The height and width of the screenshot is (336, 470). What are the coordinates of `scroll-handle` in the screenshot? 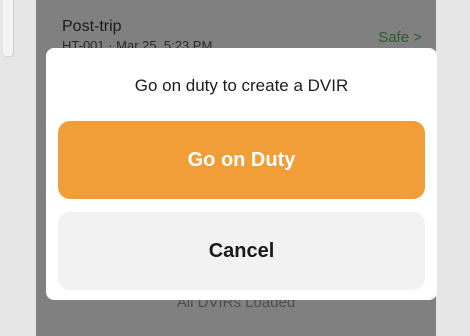 It's located at (8, 28).